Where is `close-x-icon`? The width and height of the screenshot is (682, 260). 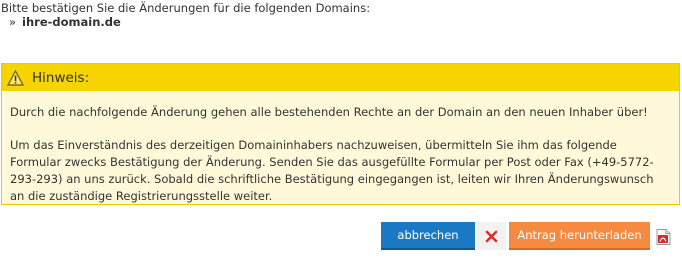
close-x-icon is located at coordinates (491, 236).